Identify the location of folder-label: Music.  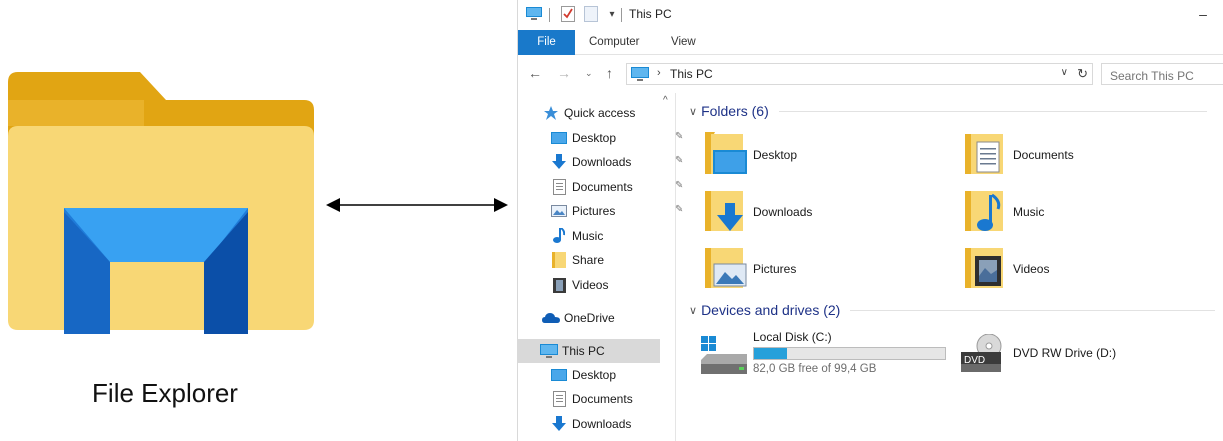
(1029, 212).